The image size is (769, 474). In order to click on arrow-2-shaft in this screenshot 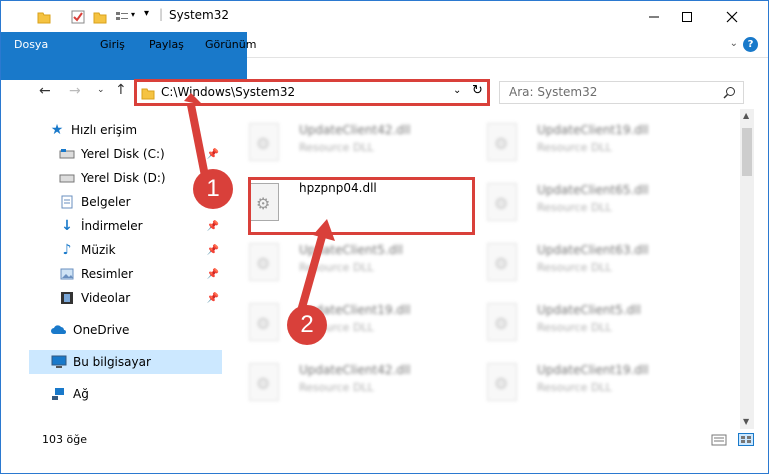, I will do `click(312, 272)`.